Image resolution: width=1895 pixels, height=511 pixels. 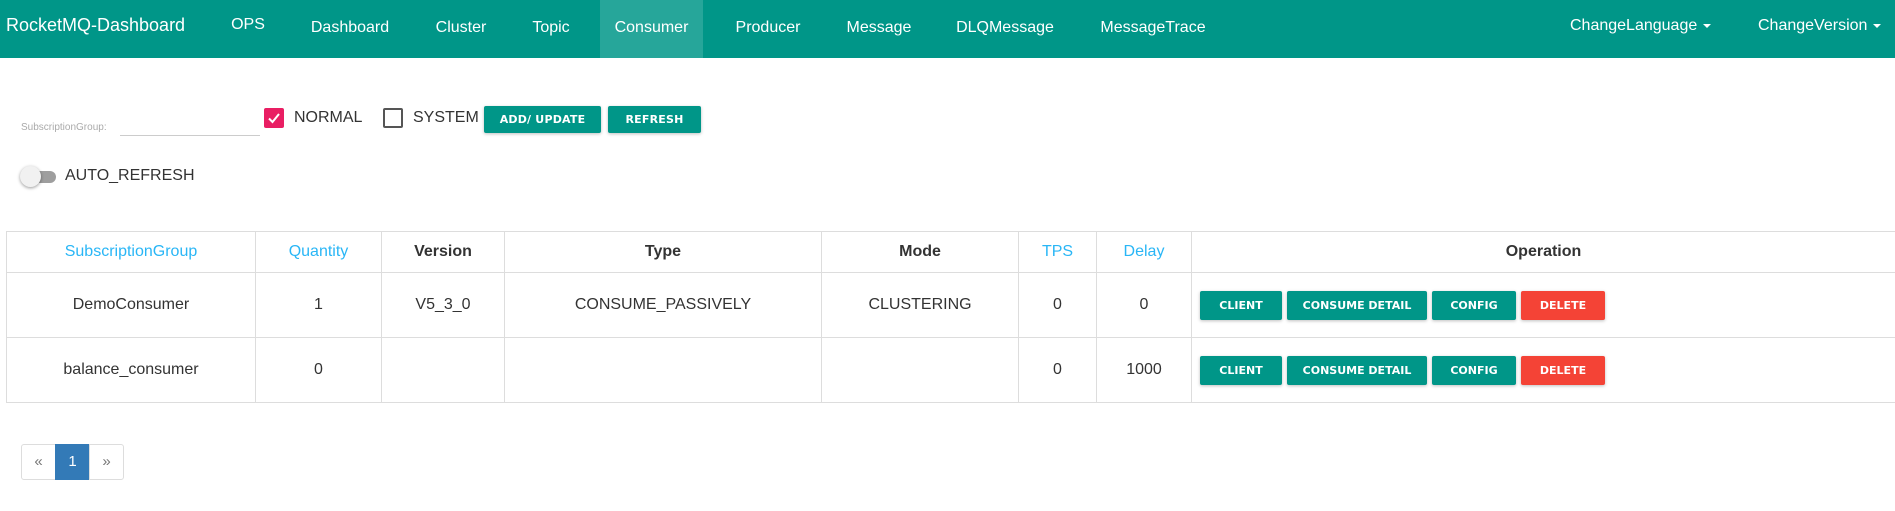 I want to click on refresh-button: REFRESH, so click(x=654, y=119).